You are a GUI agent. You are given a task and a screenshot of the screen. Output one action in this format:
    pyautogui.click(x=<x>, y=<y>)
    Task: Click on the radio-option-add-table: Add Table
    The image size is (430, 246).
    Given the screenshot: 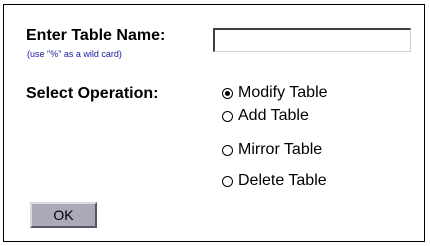 What is the action you would take?
    pyautogui.click(x=265, y=116)
    